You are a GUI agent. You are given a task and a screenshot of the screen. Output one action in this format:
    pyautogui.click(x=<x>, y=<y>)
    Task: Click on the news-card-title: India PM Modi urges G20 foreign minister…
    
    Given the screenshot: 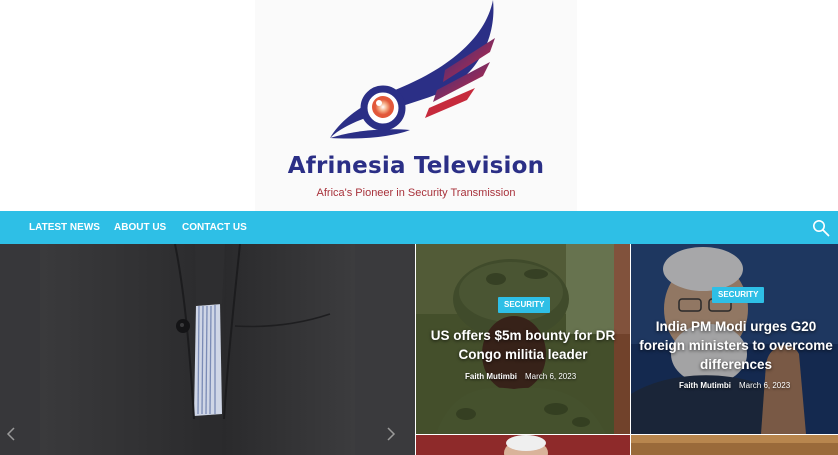 What is the action you would take?
    pyautogui.click(x=736, y=345)
    